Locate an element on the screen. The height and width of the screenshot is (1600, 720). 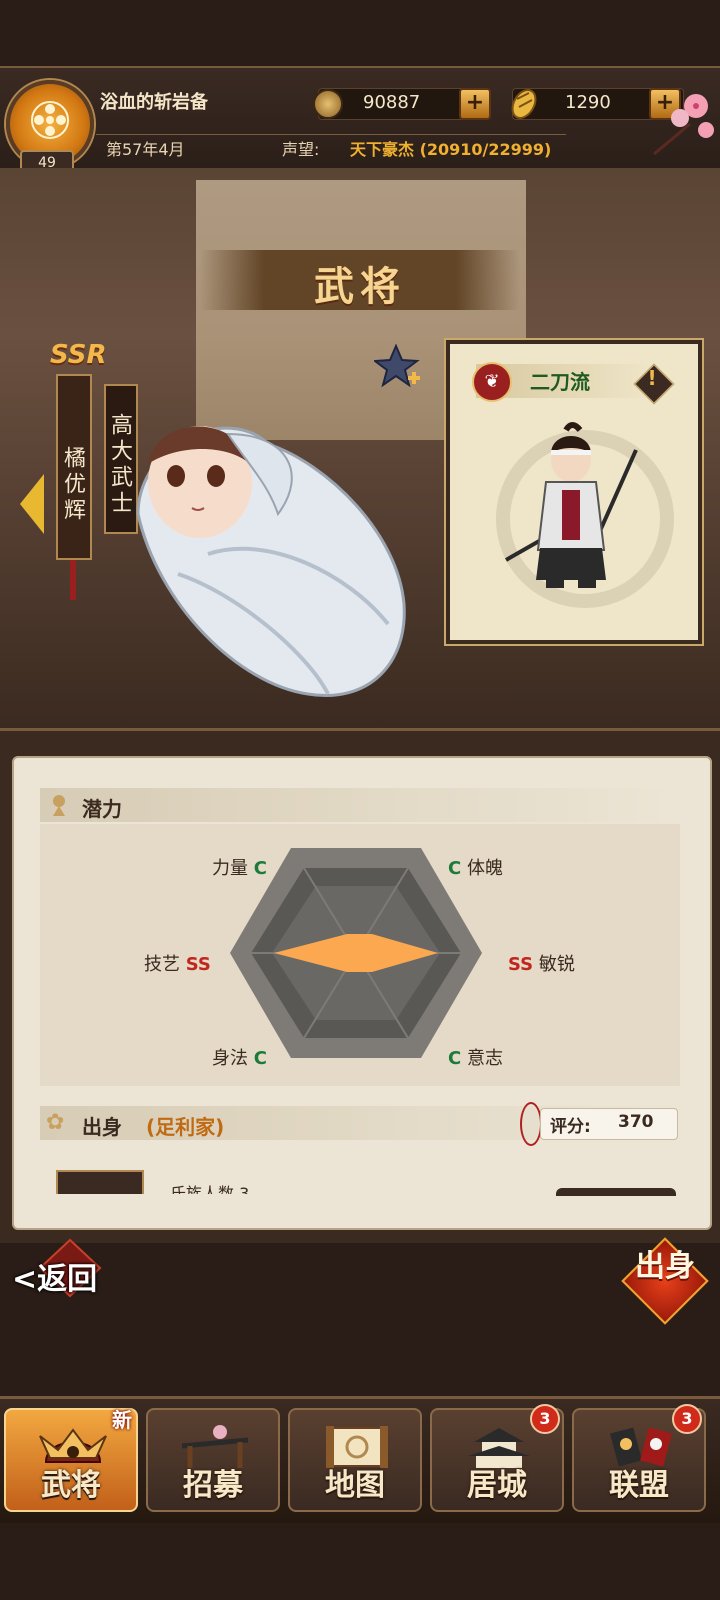
stat-agility-name: 身法 is located at coordinates (230, 1058).